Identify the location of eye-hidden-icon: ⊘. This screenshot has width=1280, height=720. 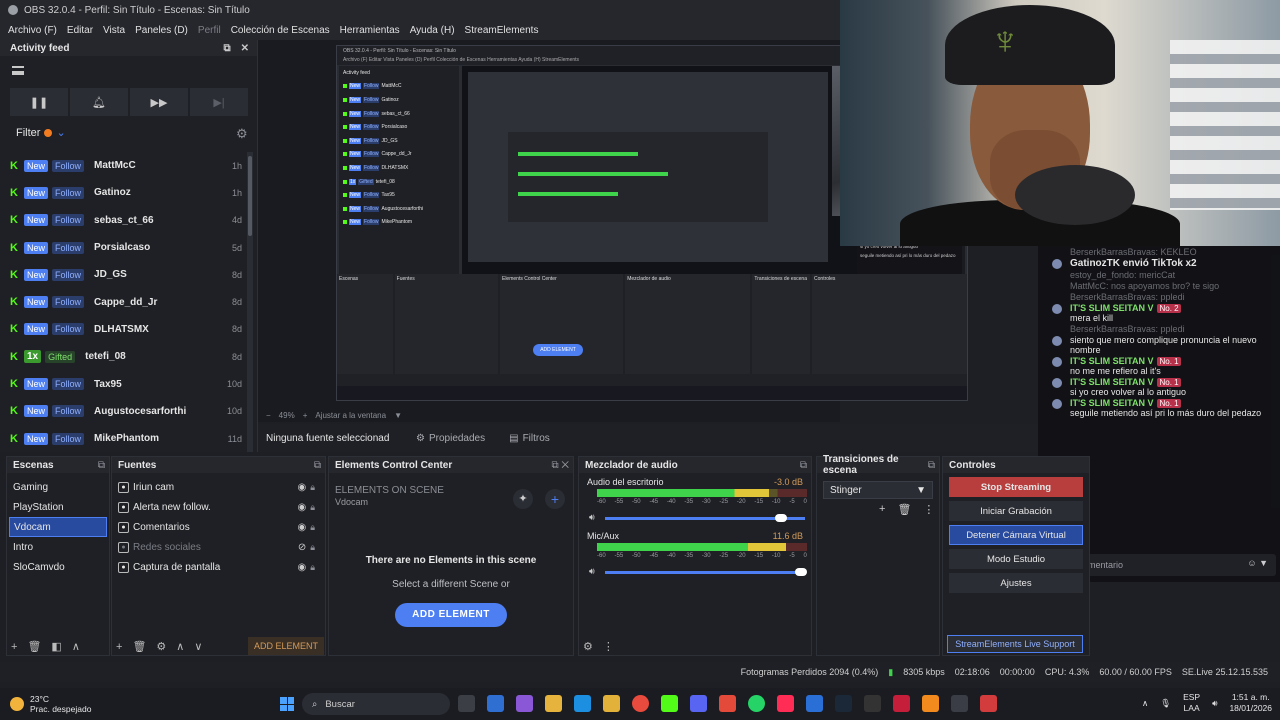
(302, 547).